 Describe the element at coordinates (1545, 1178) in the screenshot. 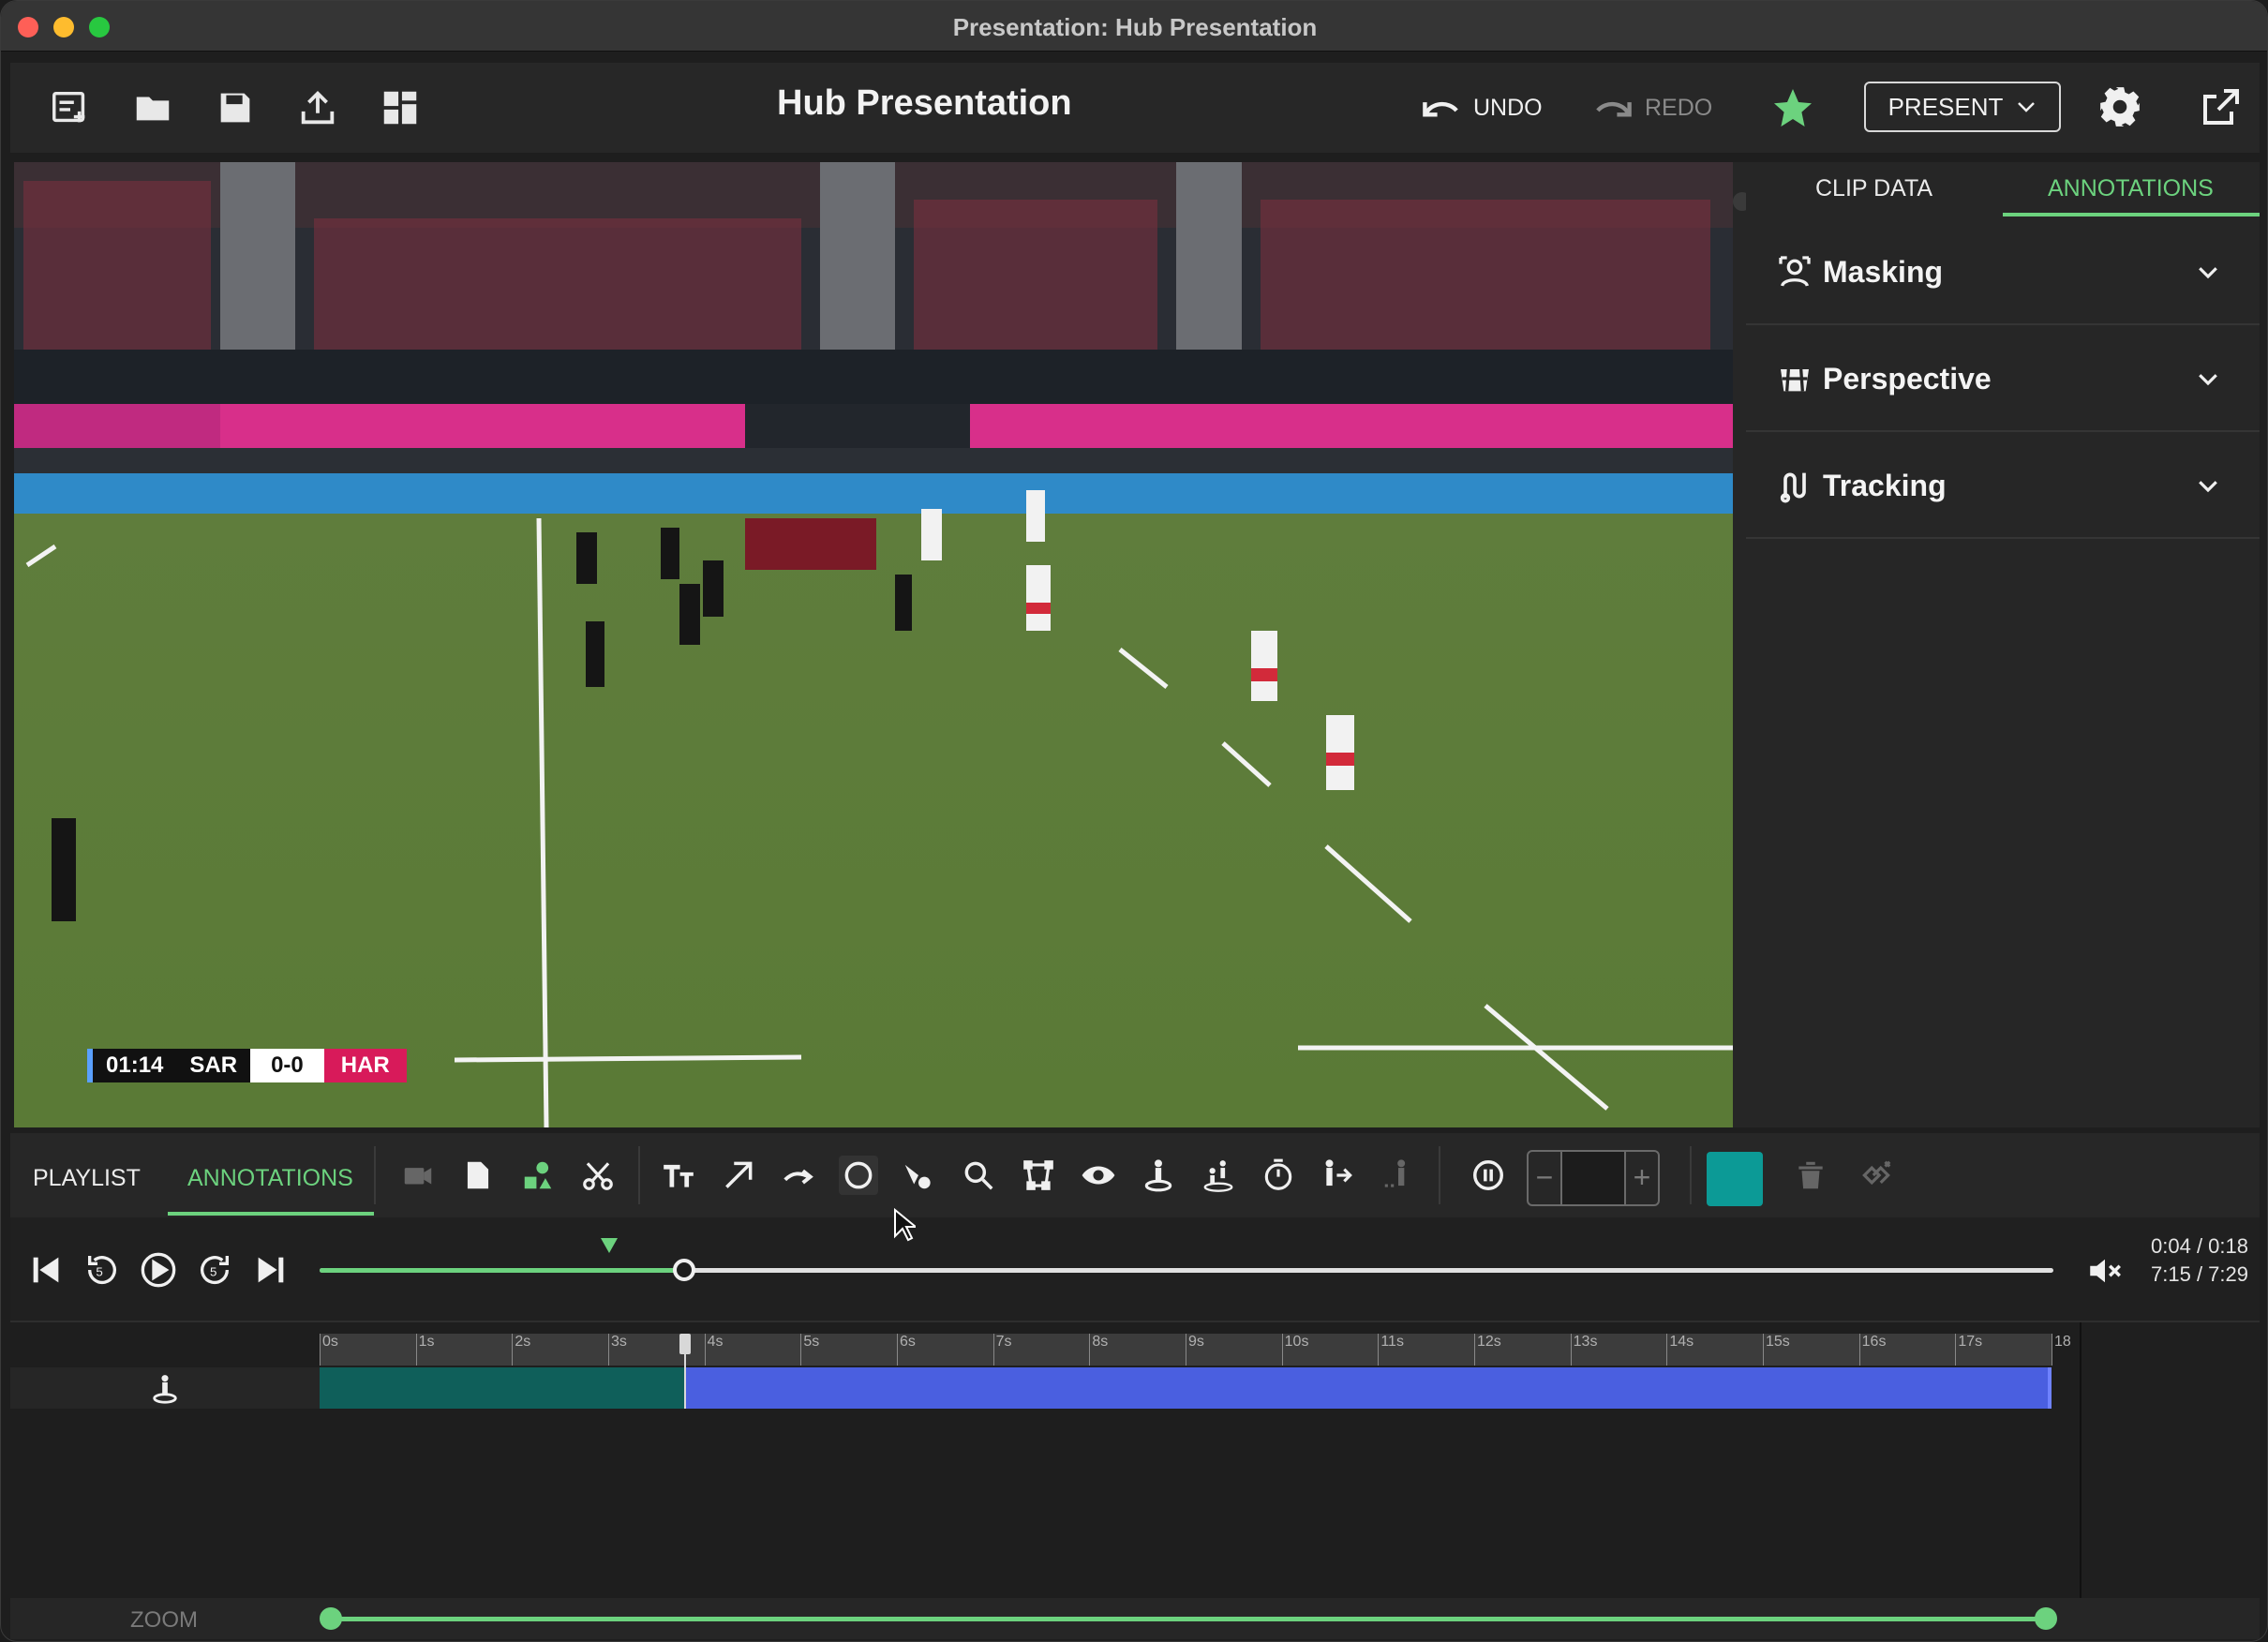

I see `stepper-minus-button: −` at that location.